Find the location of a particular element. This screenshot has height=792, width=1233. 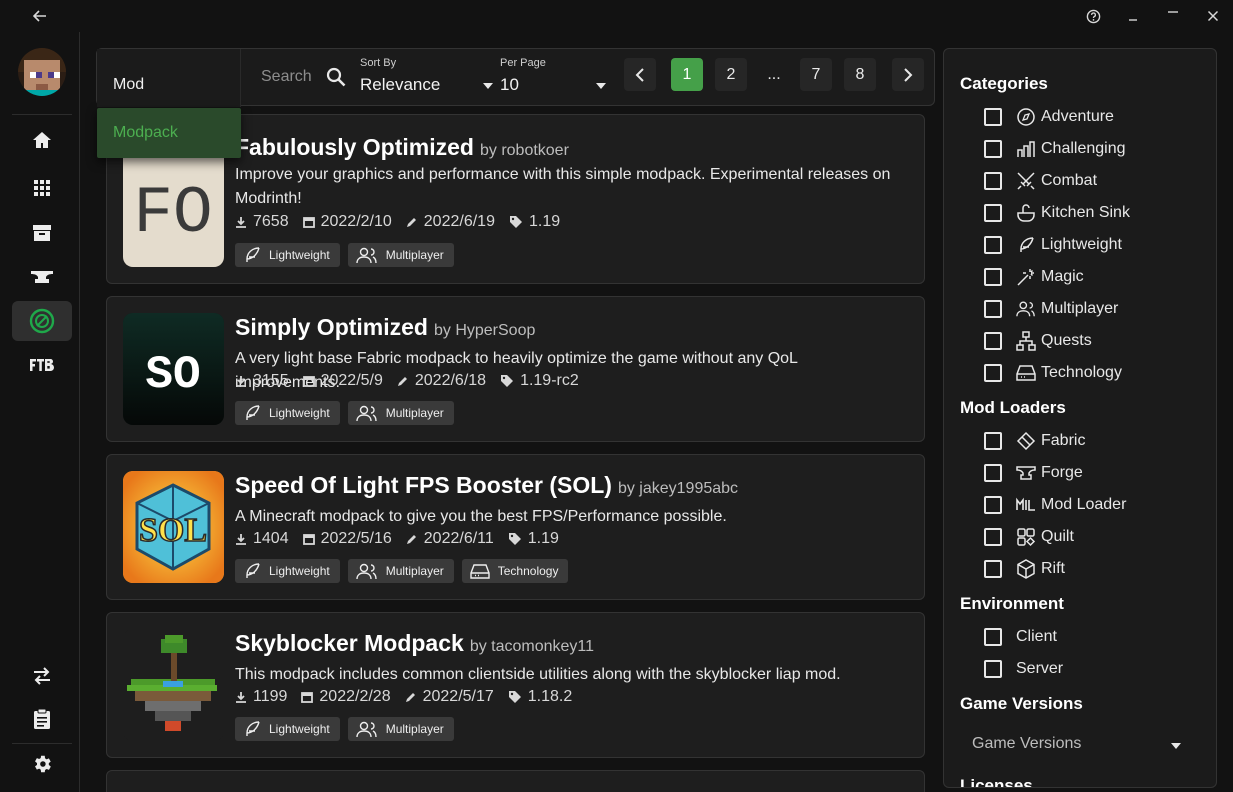

filter-combat: Combat is located at coordinates (1040, 181).